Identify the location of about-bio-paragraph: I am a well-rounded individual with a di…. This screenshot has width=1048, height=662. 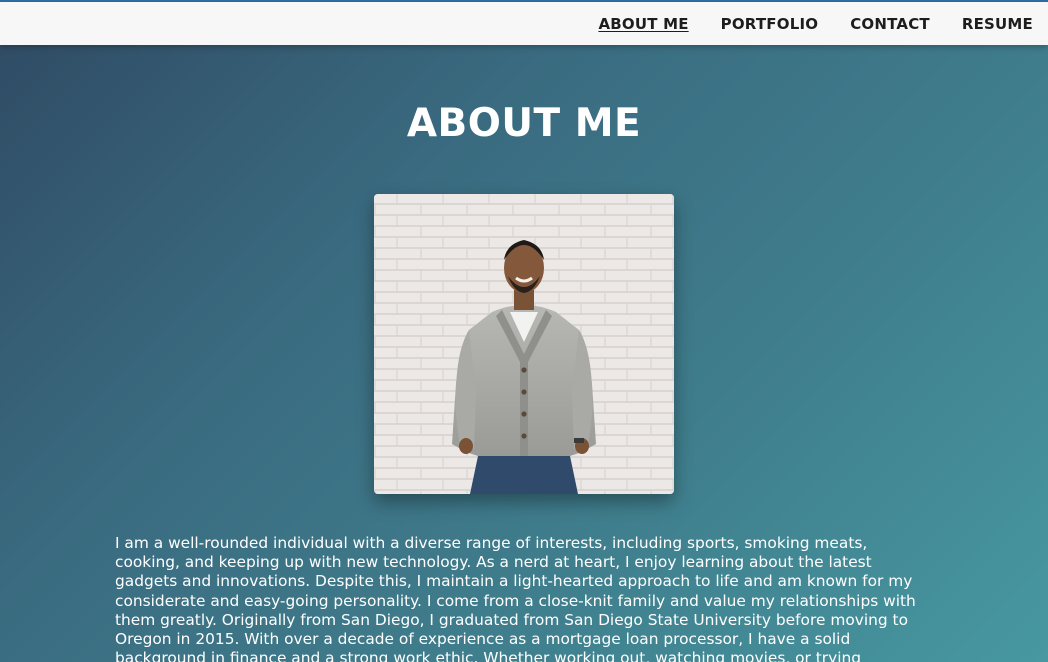
(515, 598).